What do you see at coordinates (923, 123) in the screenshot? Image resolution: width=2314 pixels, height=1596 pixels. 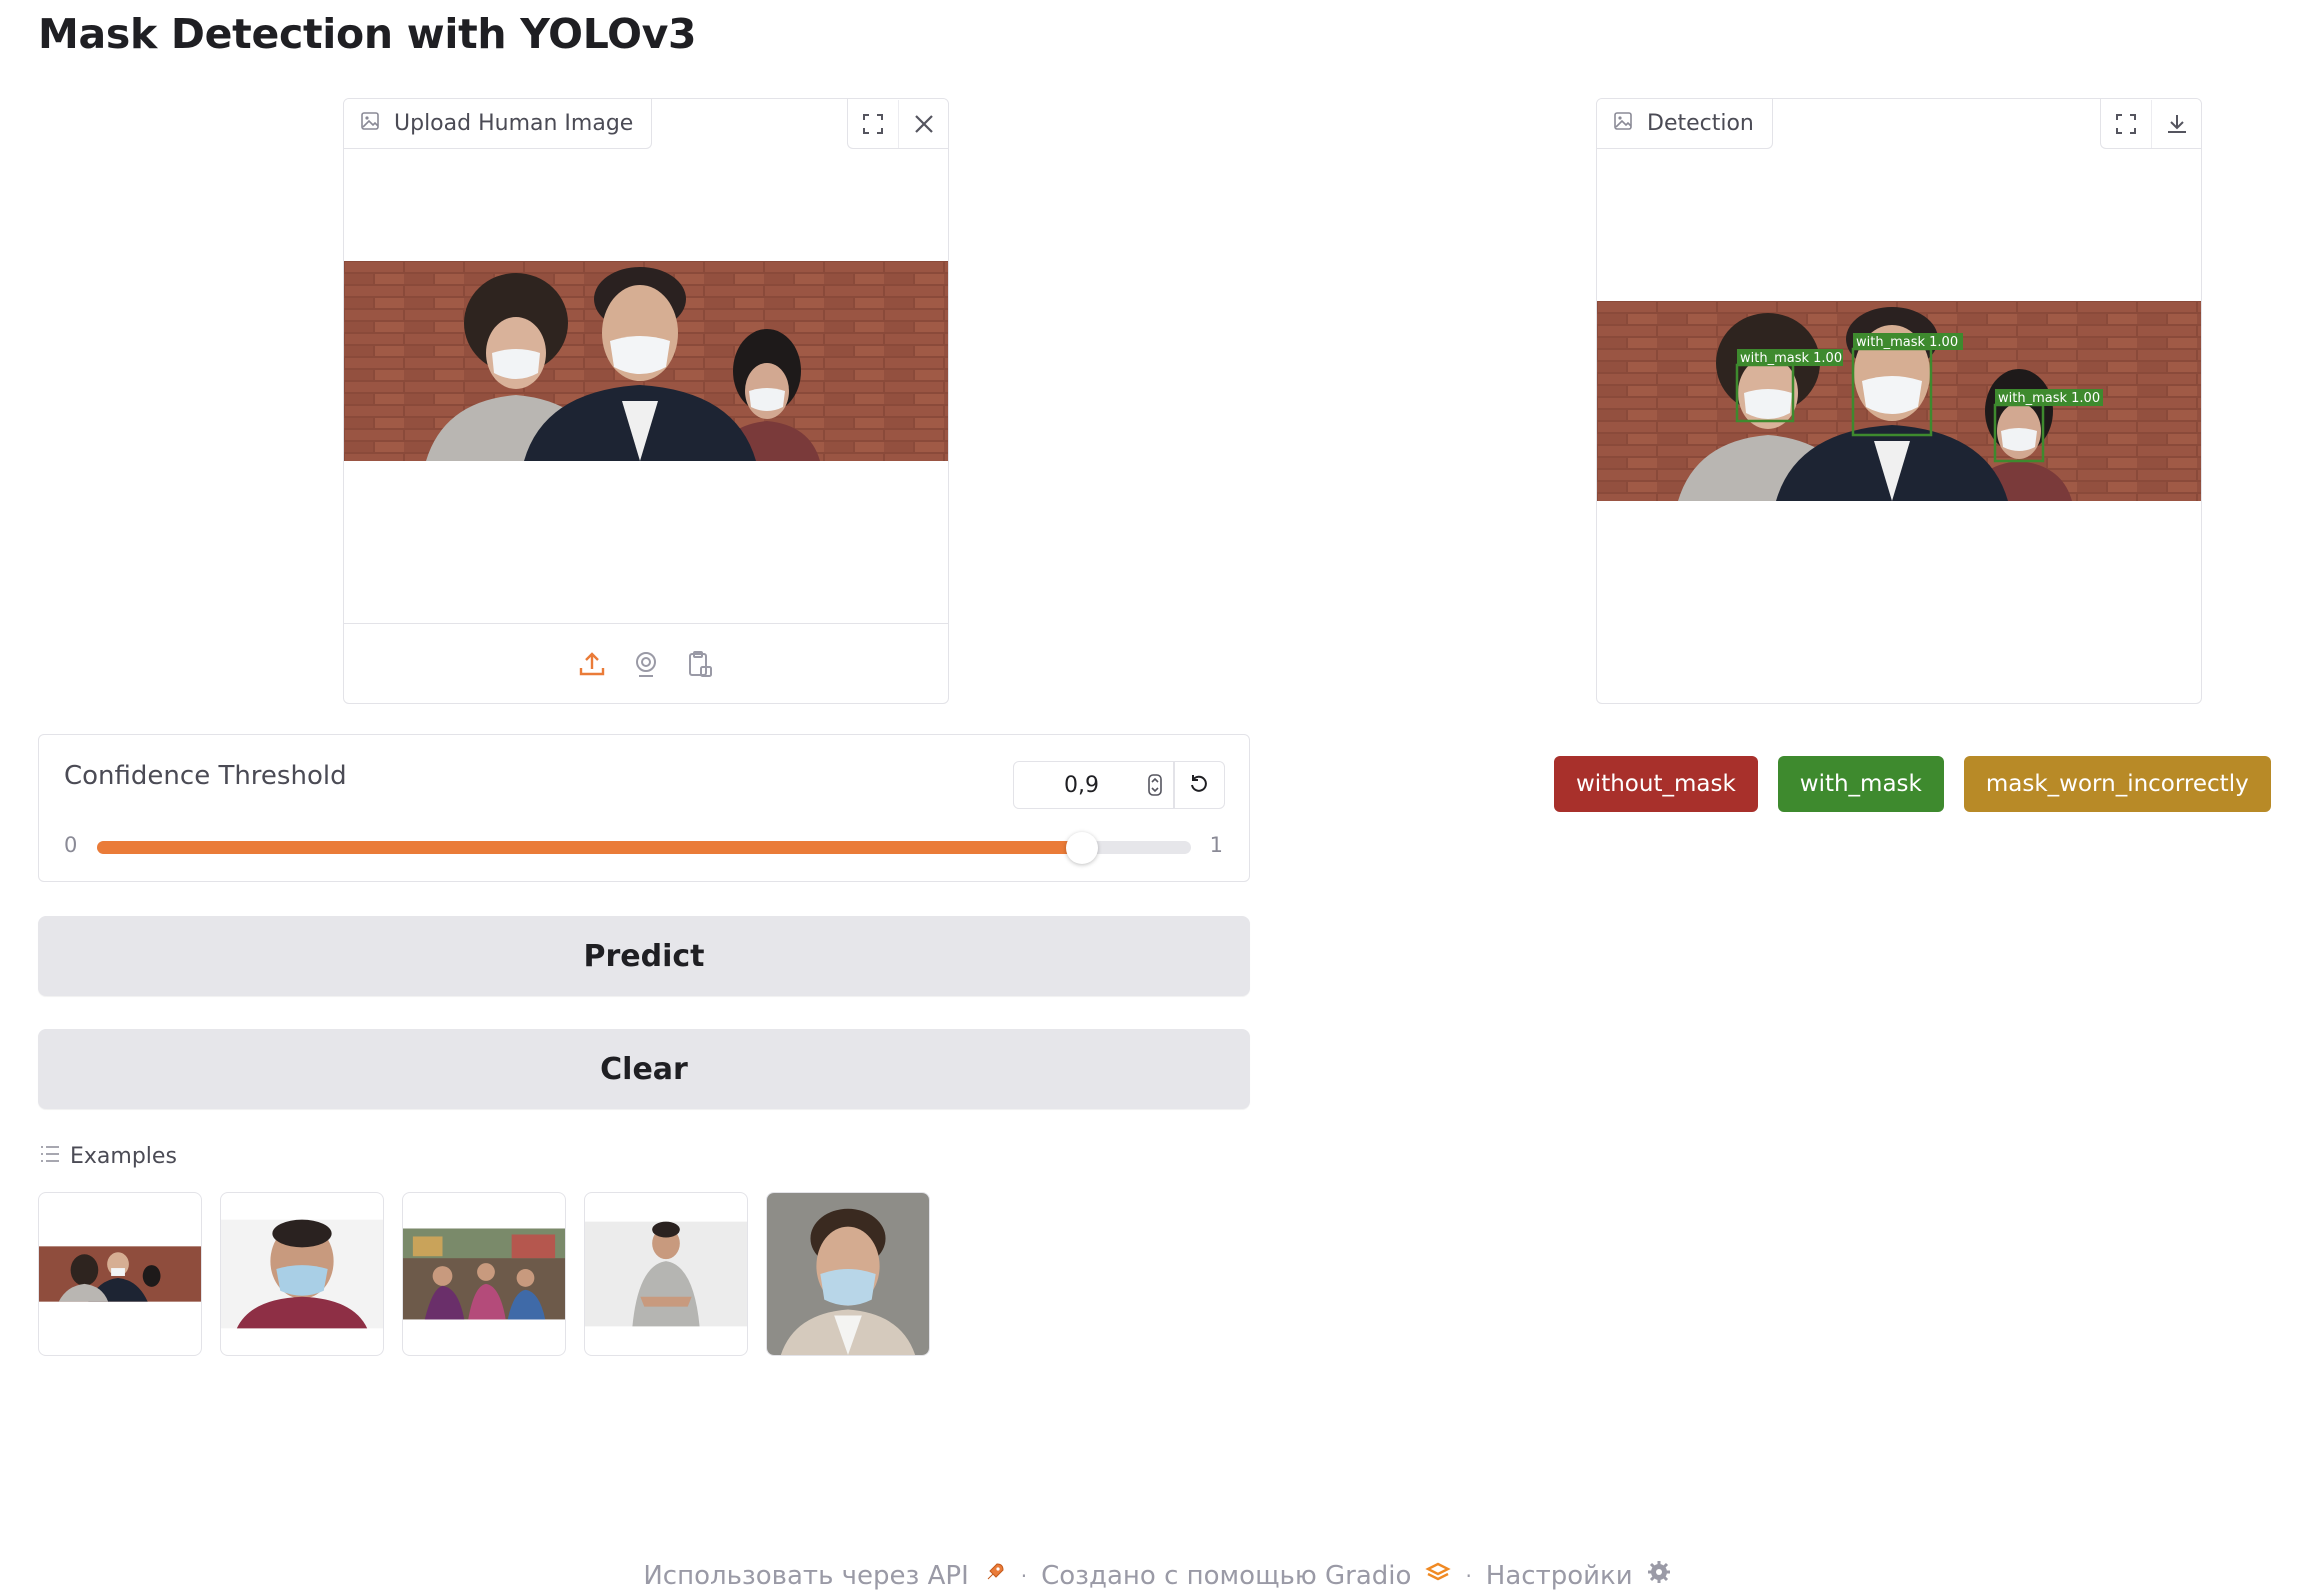 I see `close-icon` at bounding box center [923, 123].